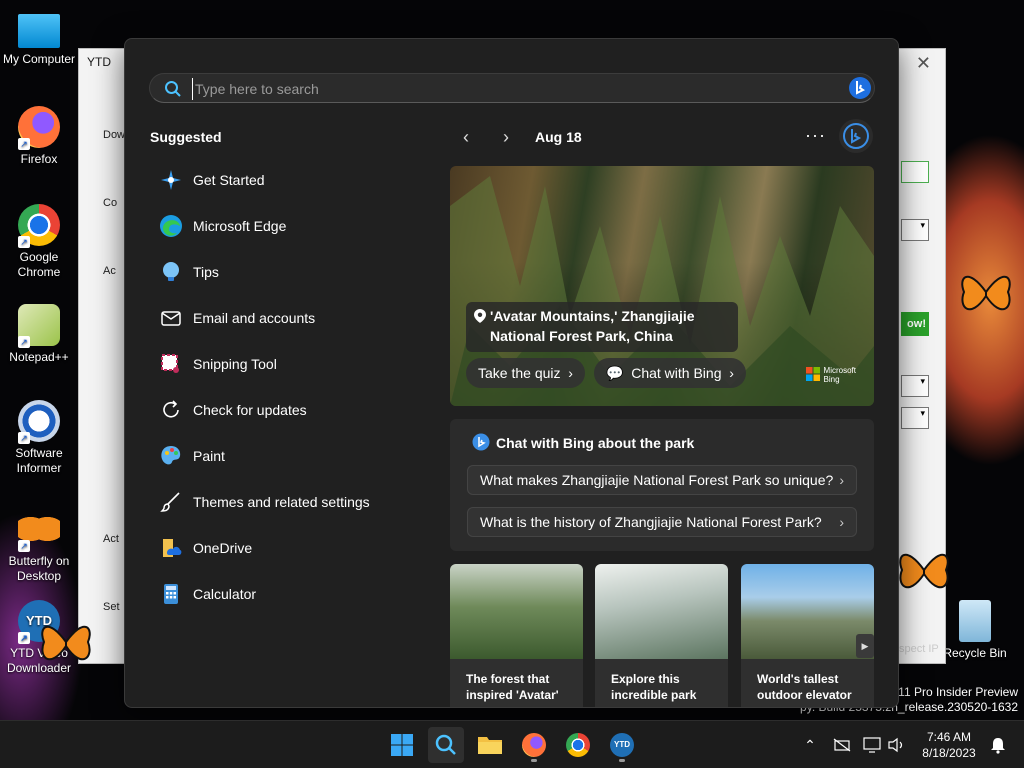 This screenshot has width=1024, height=768. Describe the element at coordinates (617, 373) in the screenshot. I see `chat-bubble-icon: 💬` at that location.